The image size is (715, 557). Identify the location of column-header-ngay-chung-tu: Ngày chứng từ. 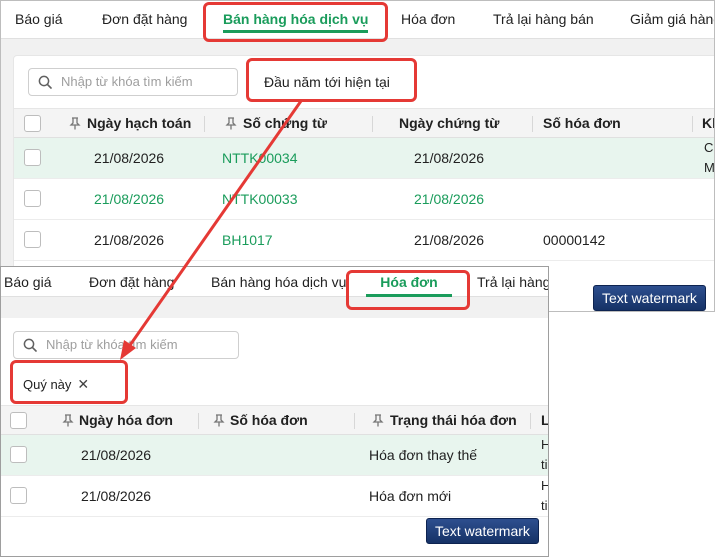
(449, 123).